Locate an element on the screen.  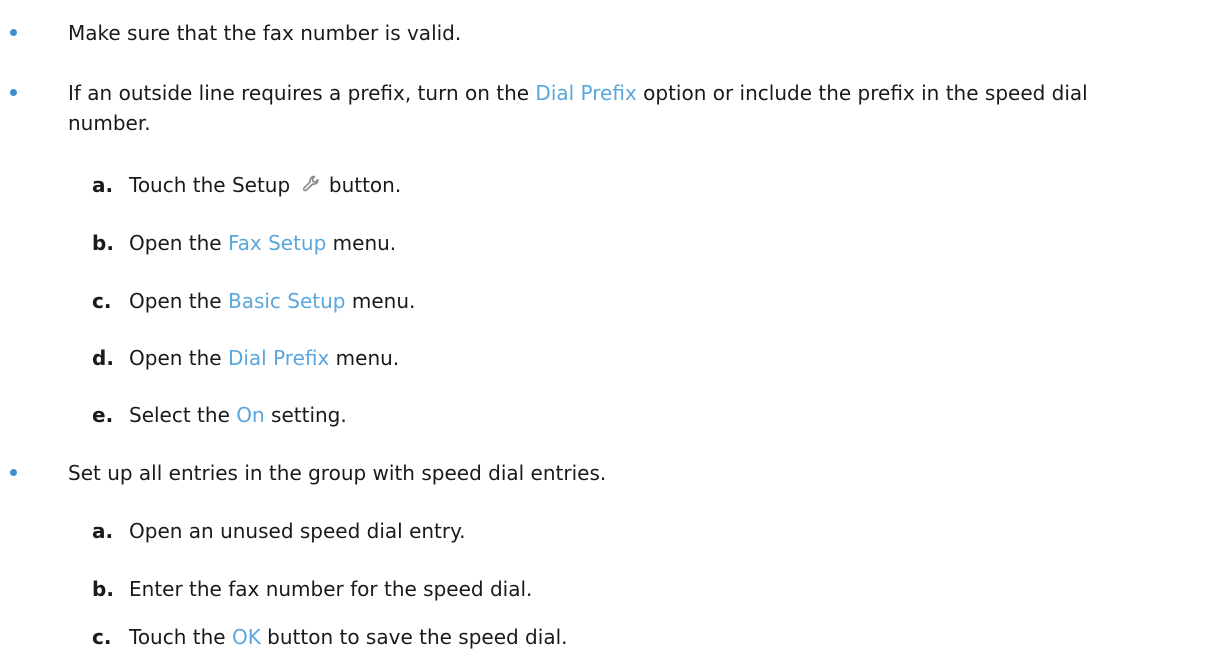
ok-button-label: OK is located at coordinates (246, 637).